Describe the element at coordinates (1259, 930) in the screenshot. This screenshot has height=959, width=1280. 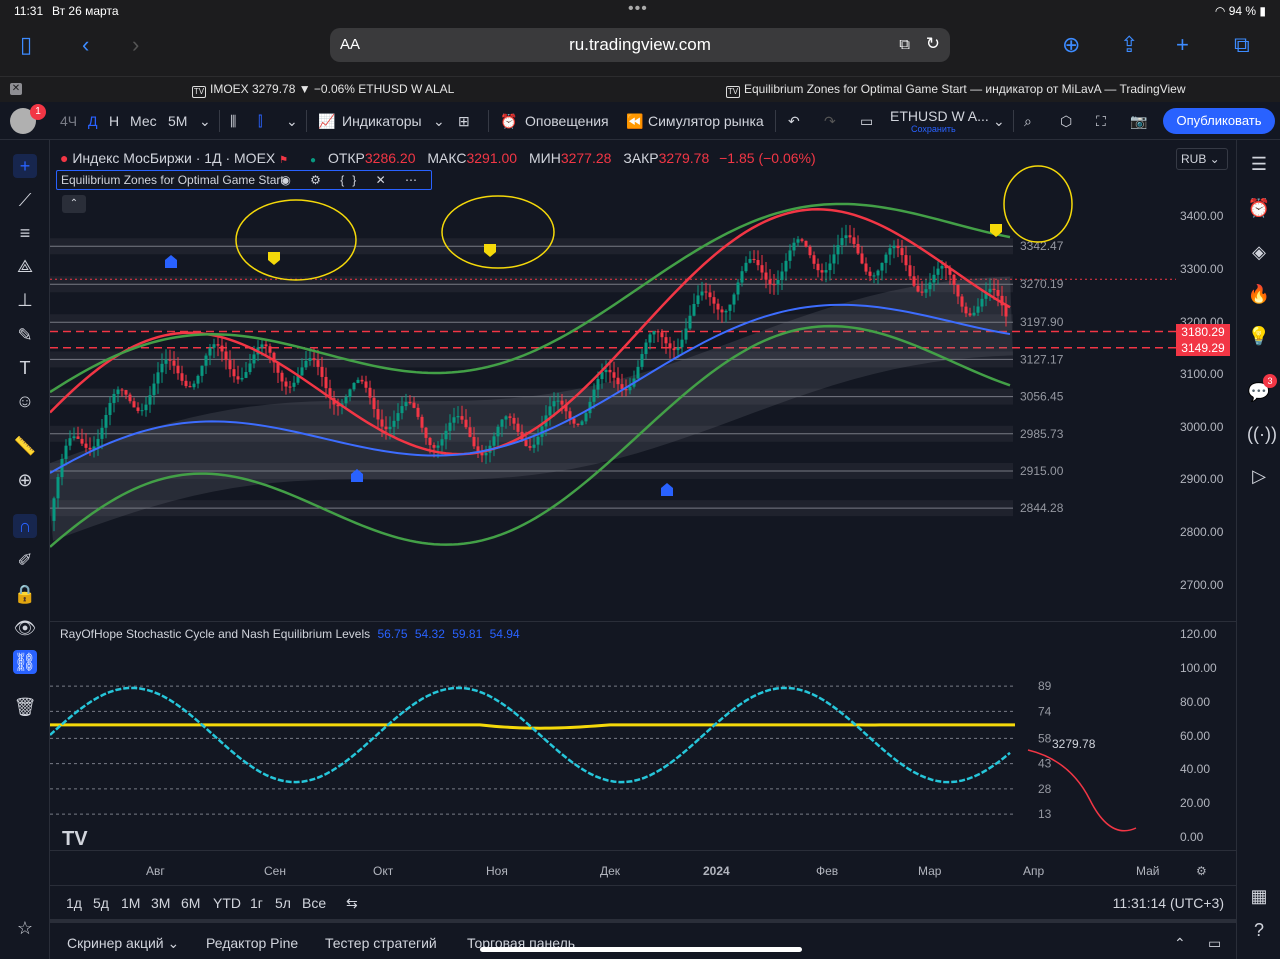
I see `help-icon: ?` at that location.